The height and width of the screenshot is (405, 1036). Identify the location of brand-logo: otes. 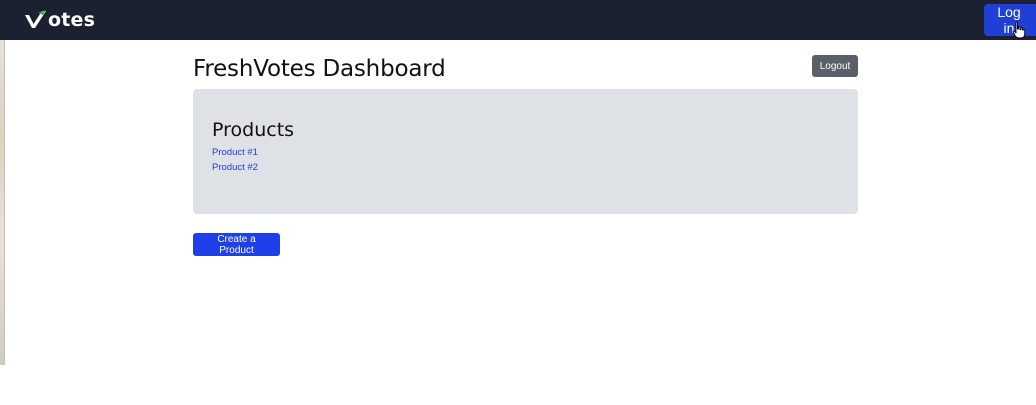
(59, 20).